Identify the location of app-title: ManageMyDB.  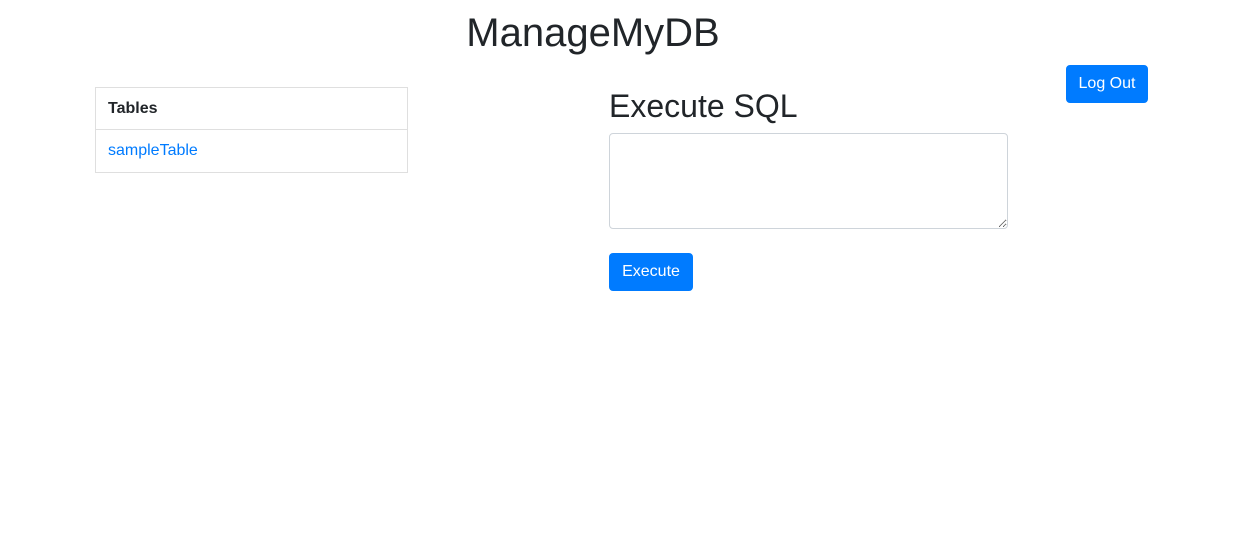
(593, 33).